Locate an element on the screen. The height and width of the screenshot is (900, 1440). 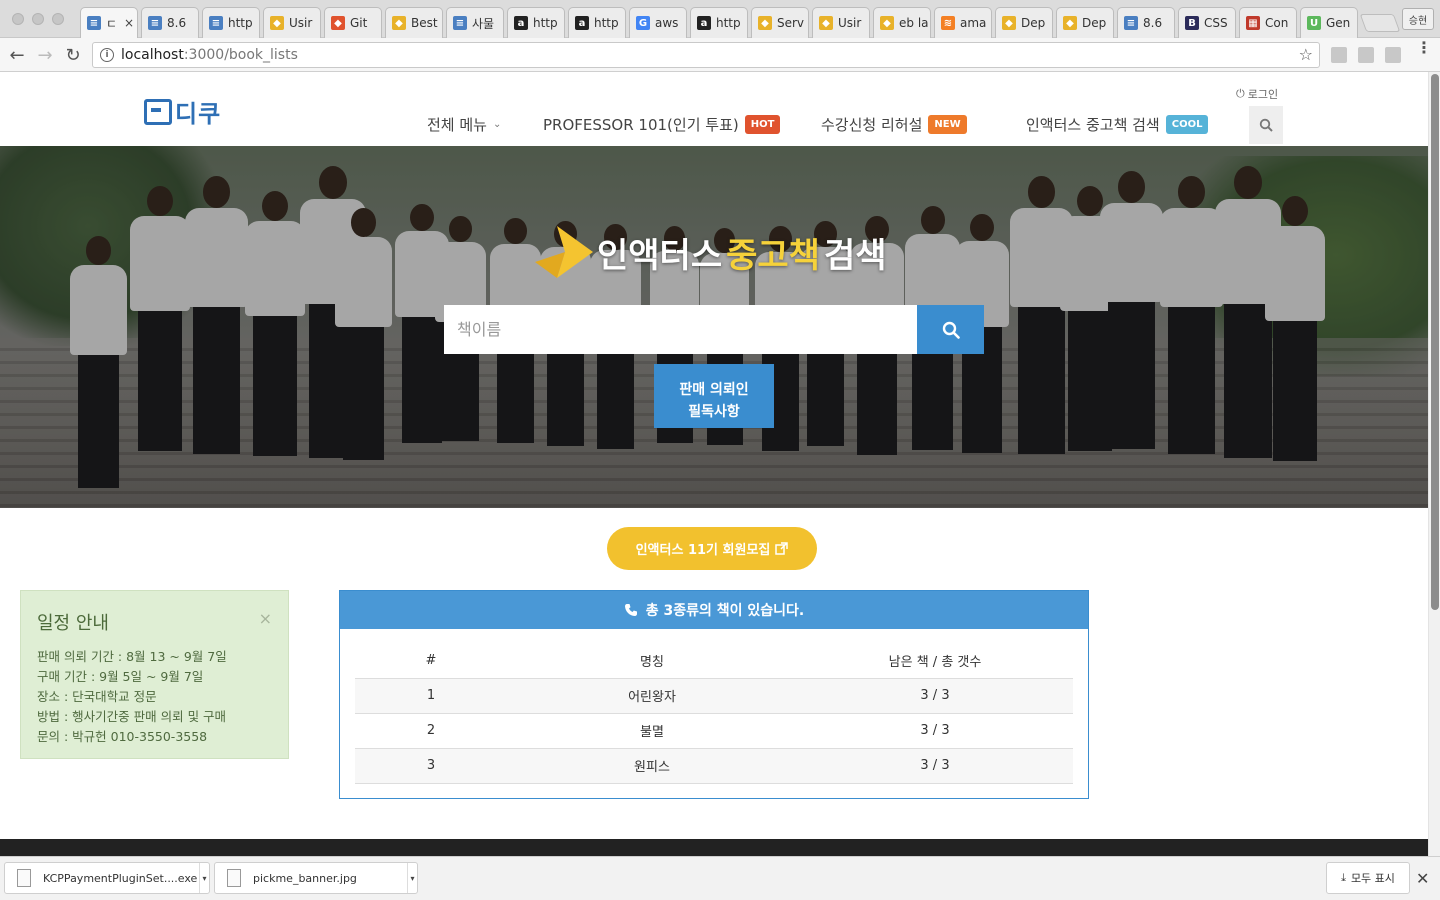
browser-tab: ◆ Best is located at coordinates (414, 22).